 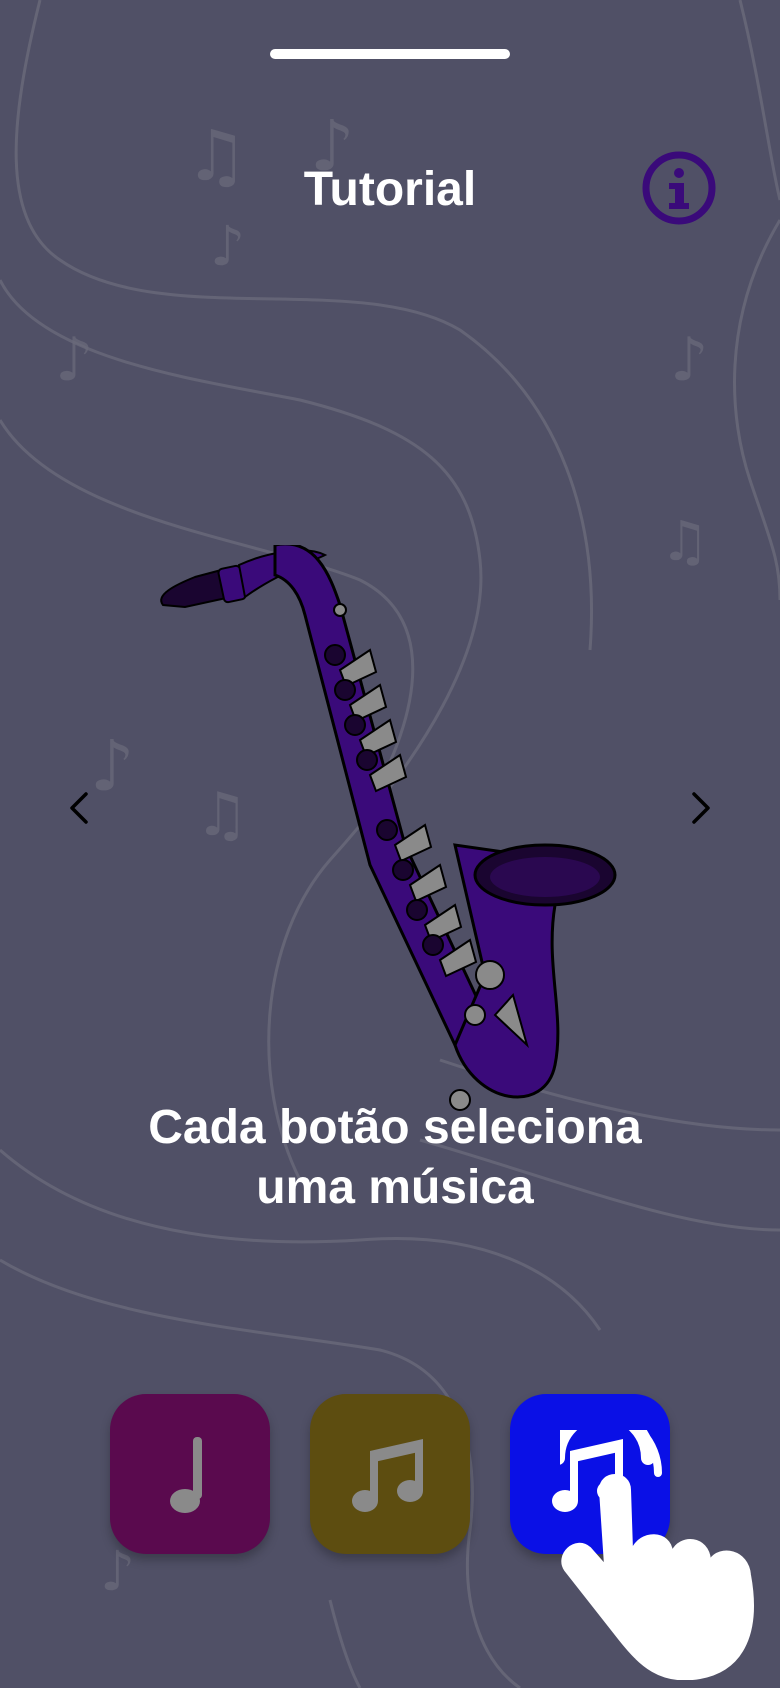 What do you see at coordinates (80, 808) in the screenshot?
I see `chevron-left-icon` at bounding box center [80, 808].